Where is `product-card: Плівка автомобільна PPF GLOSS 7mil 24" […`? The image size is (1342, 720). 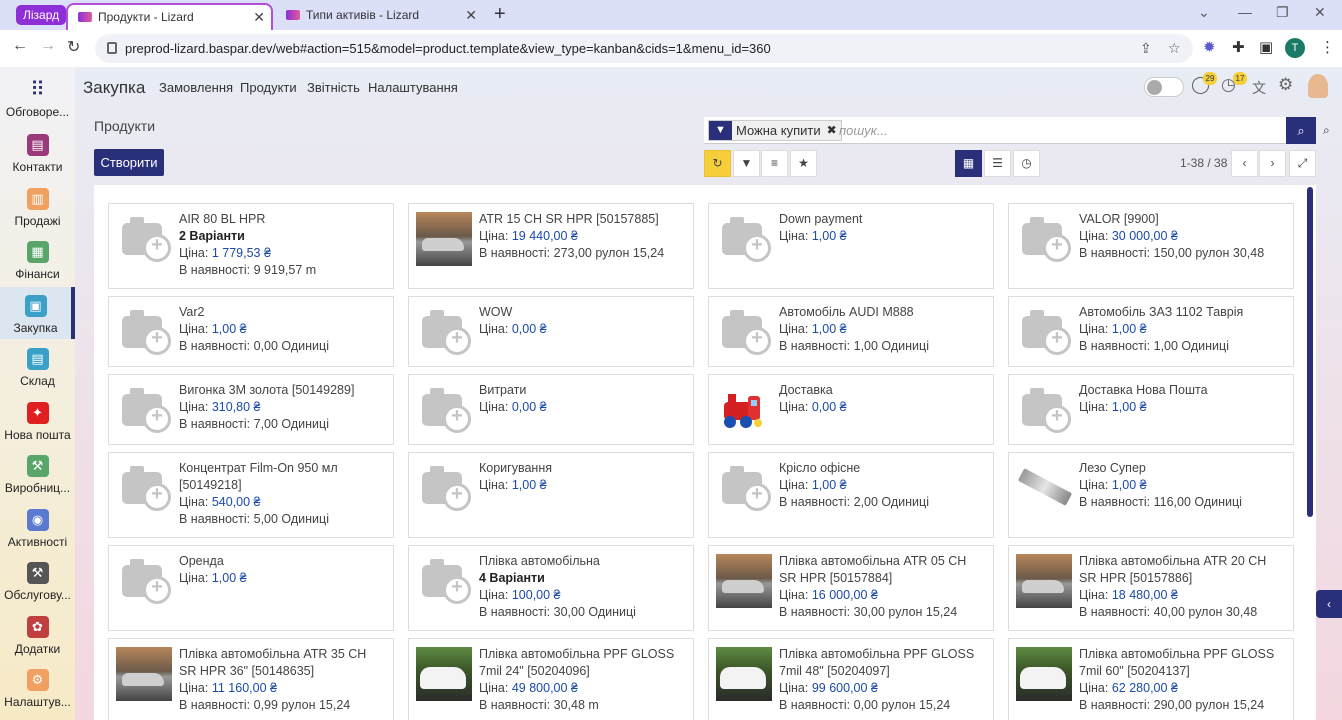
product-card: Плівка автомобільна PPF GLOSS 7mil 24" [… is located at coordinates (551, 679).